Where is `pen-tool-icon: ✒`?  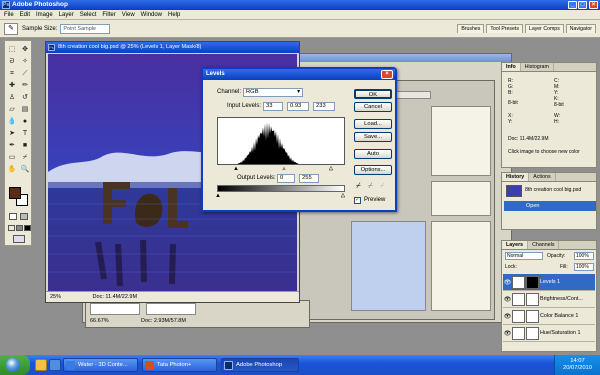
pen-tool-icon: ✒ is located at coordinates (12, 145).